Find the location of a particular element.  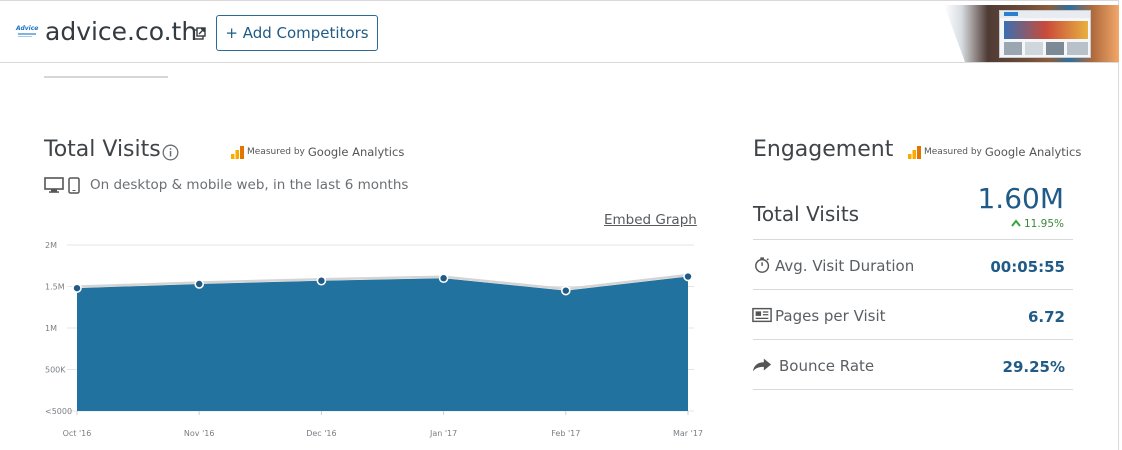

embed-graph-link: Embed Graph is located at coordinates (650, 220).